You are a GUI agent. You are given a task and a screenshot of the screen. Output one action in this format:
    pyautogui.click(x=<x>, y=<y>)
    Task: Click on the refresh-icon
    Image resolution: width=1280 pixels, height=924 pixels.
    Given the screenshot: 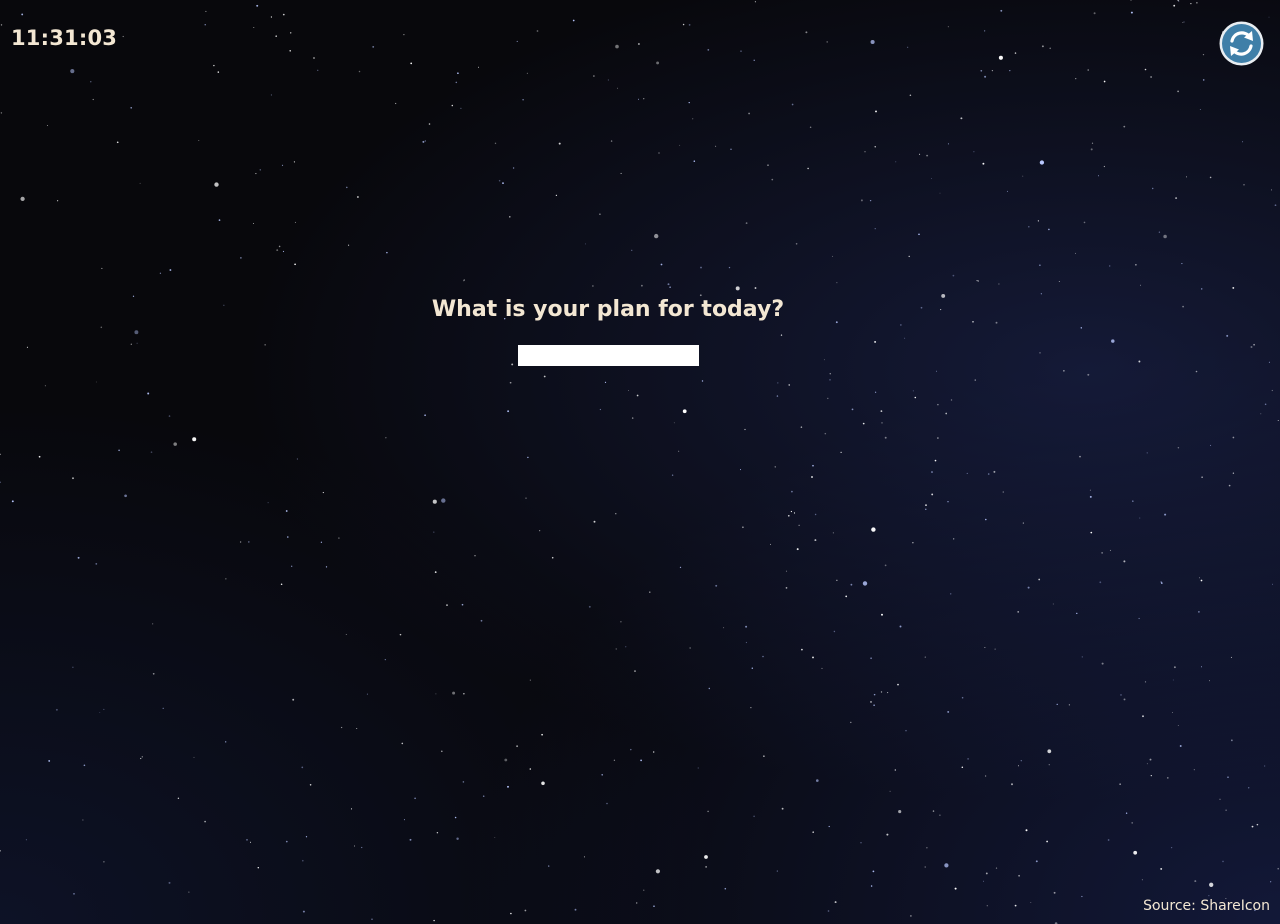 What is the action you would take?
    pyautogui.click(x=1241, y=43)
    